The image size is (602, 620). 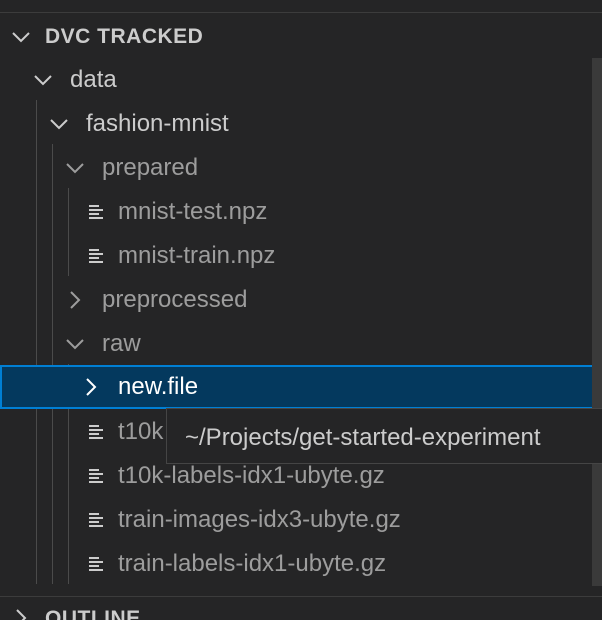 What do you see at coordinates (259, 519) in the screenshot?
I see `tree-item-label: train-images-idx3-ubyte.gz` at bounding box center [259, 519].